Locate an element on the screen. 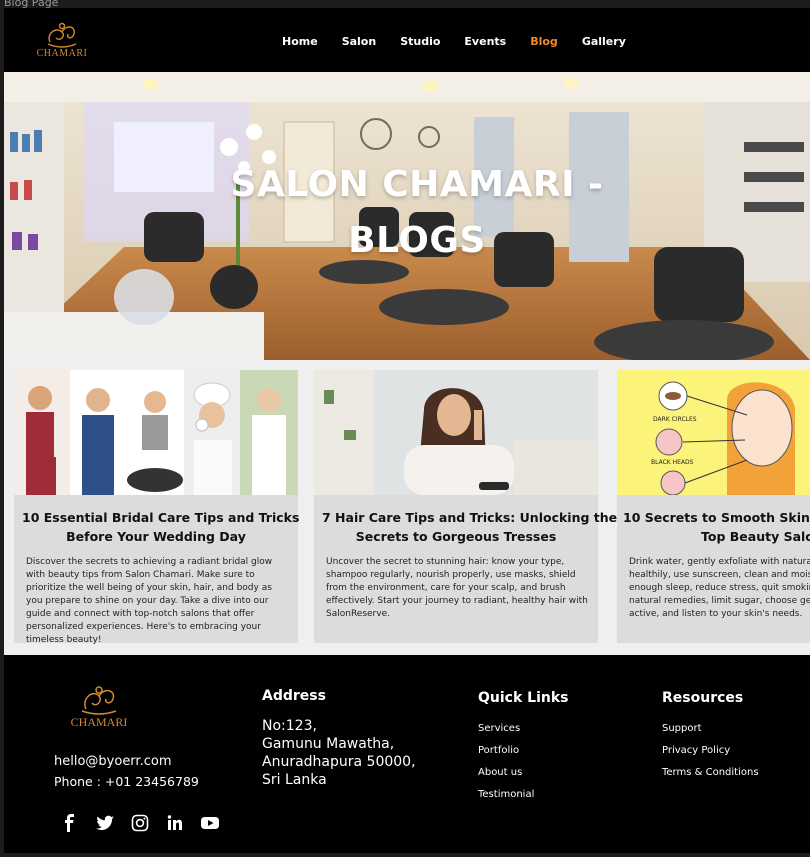 The height and width of the screenshot is (857, 810). hero-title-line2: BLOGS is located at coordinates (417, 240).